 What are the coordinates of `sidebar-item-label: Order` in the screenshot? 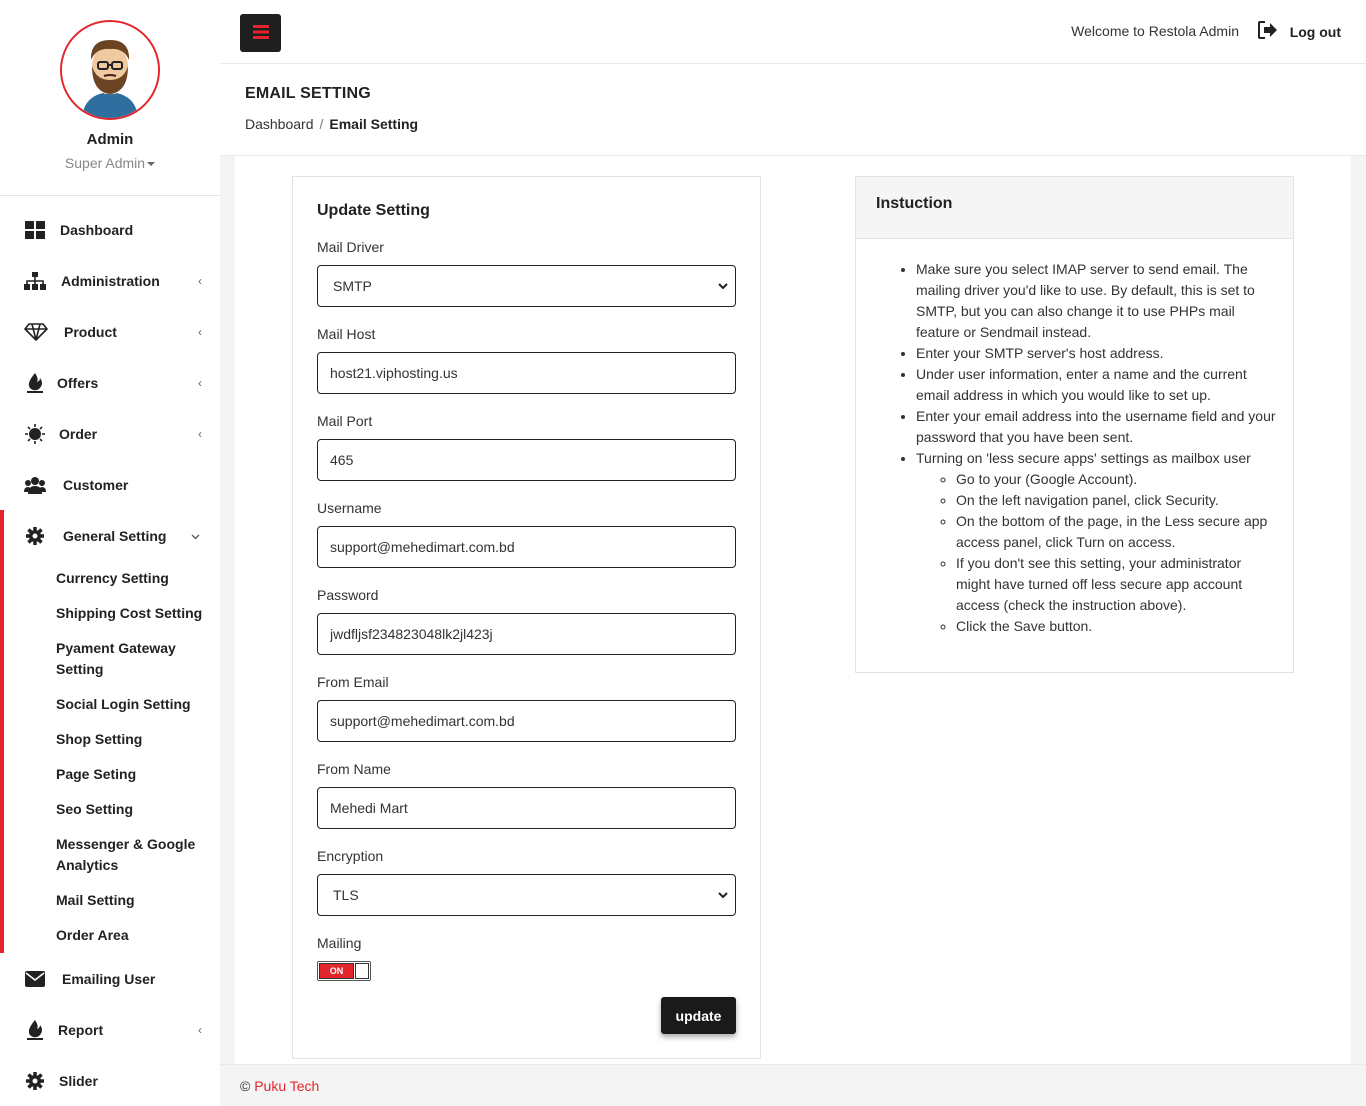 It's located at (78, 434).